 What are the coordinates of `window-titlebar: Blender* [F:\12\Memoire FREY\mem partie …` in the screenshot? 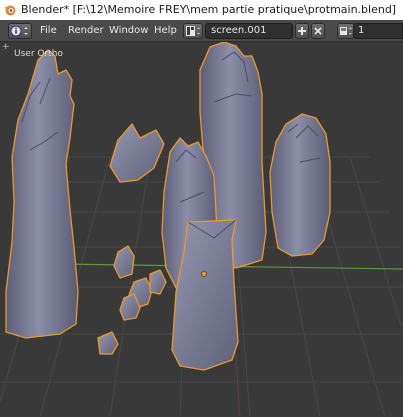 It's located at (201, 9).